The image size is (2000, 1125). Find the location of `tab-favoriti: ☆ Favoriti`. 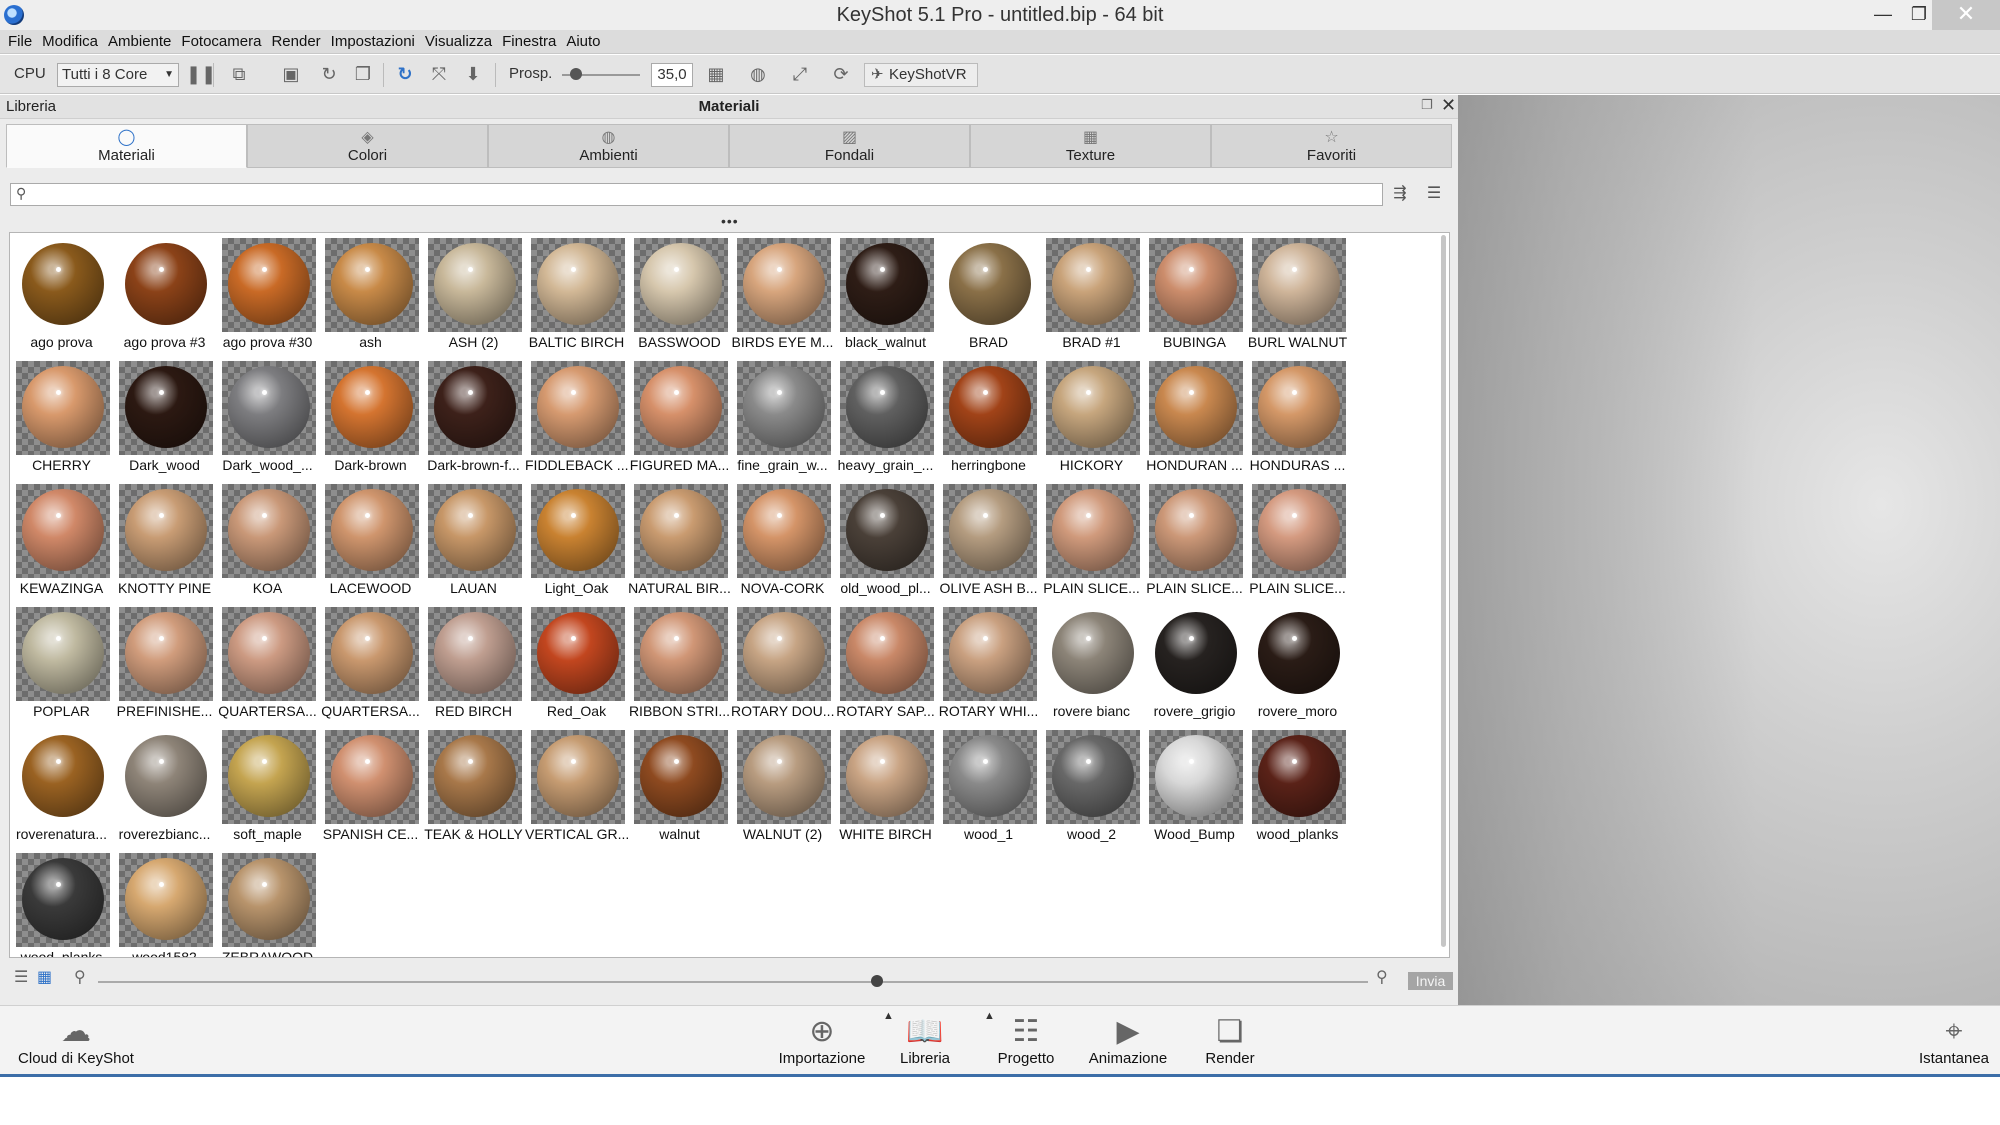

tab-favoriti: ☆ Favoriti is located at coordinates (1331, 146).